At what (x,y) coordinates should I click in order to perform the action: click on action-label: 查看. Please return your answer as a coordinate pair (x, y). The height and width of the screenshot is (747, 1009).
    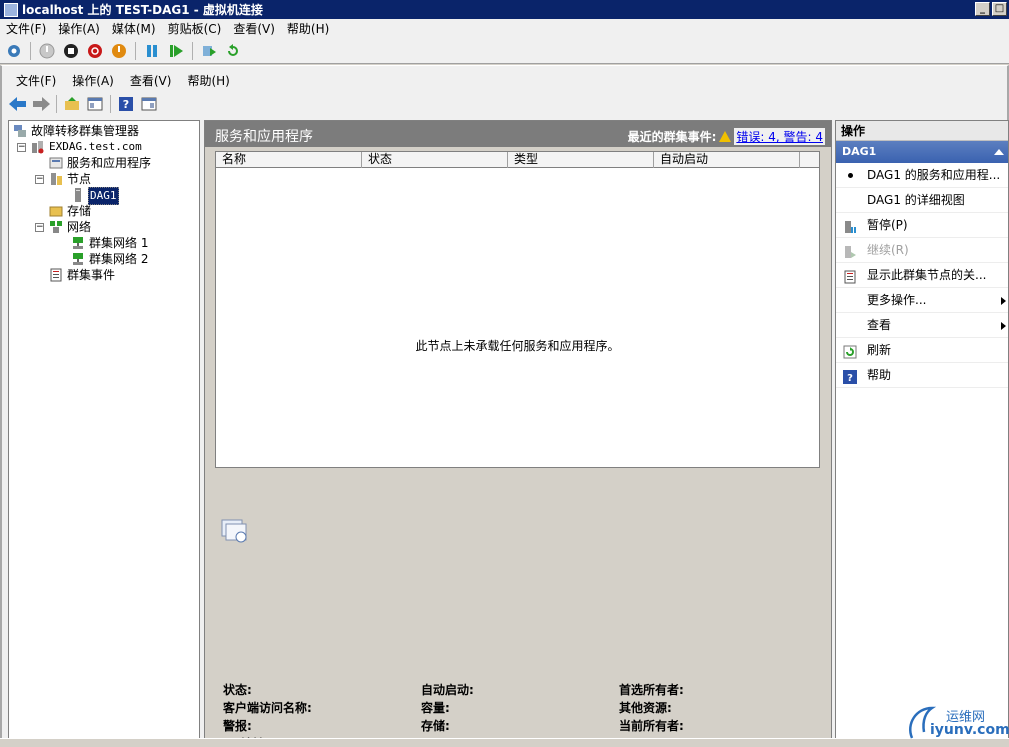
    Looking at the image, I should click on (879, 325).